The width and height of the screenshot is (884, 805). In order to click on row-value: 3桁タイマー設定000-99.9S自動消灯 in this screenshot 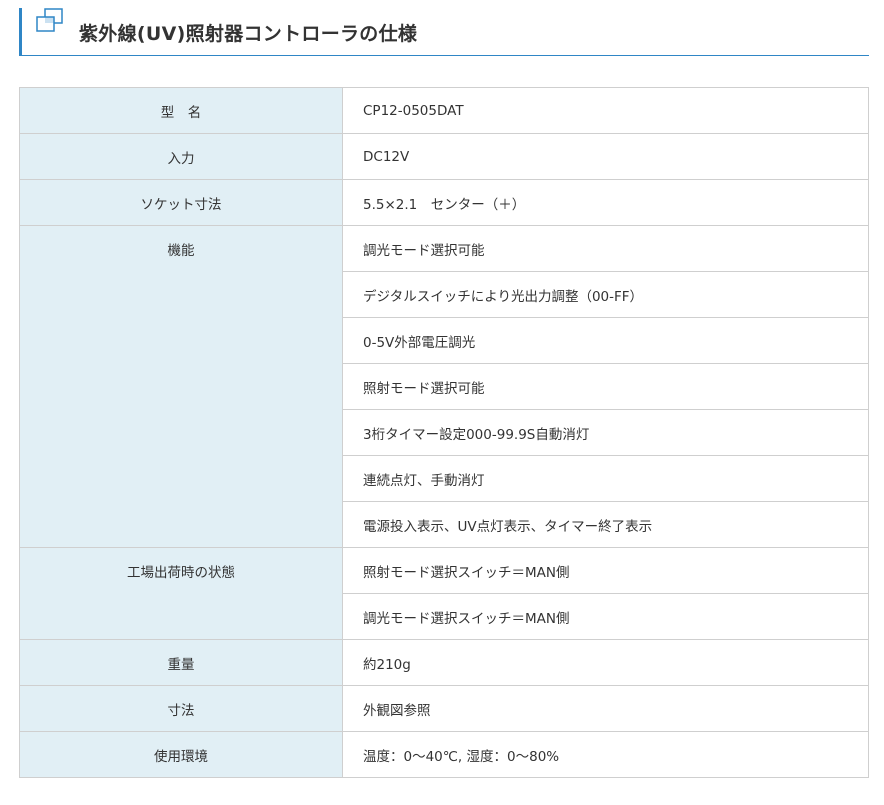, I will do `click(605, 432)`.